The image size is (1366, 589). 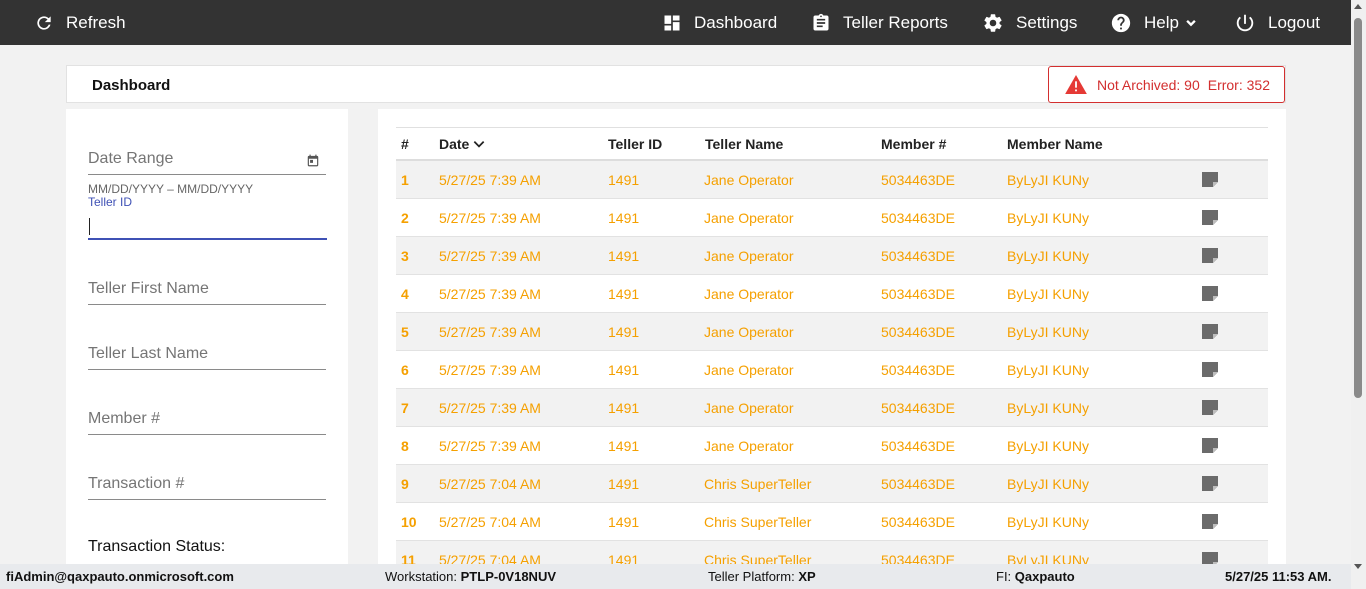 I want to click on current-datetime-value: 5/27/25 11:53 AM., so click(x=1278, y=576).